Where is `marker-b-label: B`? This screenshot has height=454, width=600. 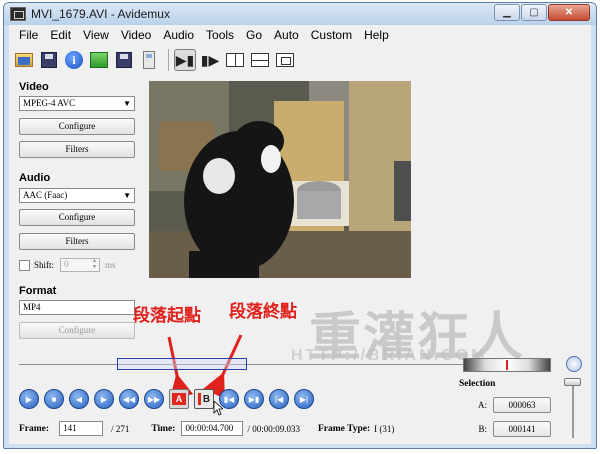 marker-b-label: B is located at coordinates (206, 399).